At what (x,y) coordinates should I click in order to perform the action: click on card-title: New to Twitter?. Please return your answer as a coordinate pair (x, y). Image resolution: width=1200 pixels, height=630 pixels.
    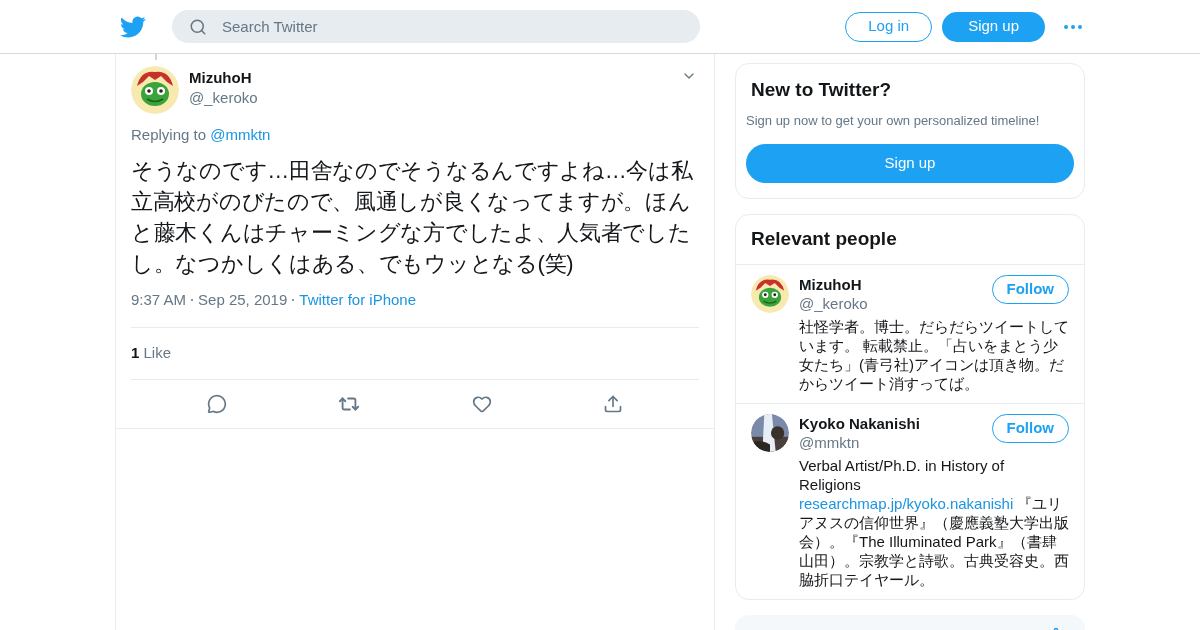
    Looking at the image, I should click on (821, 90).